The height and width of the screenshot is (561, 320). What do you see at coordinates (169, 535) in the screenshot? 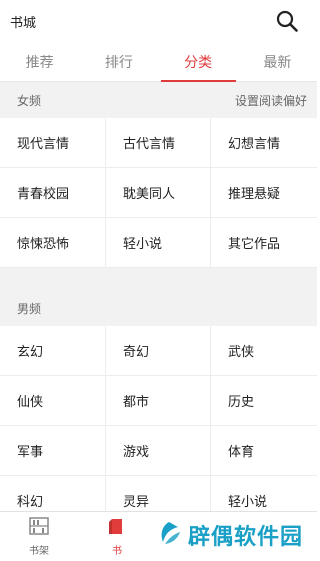
I see `watermark-logo-icon` at bounding box center [169, 535].